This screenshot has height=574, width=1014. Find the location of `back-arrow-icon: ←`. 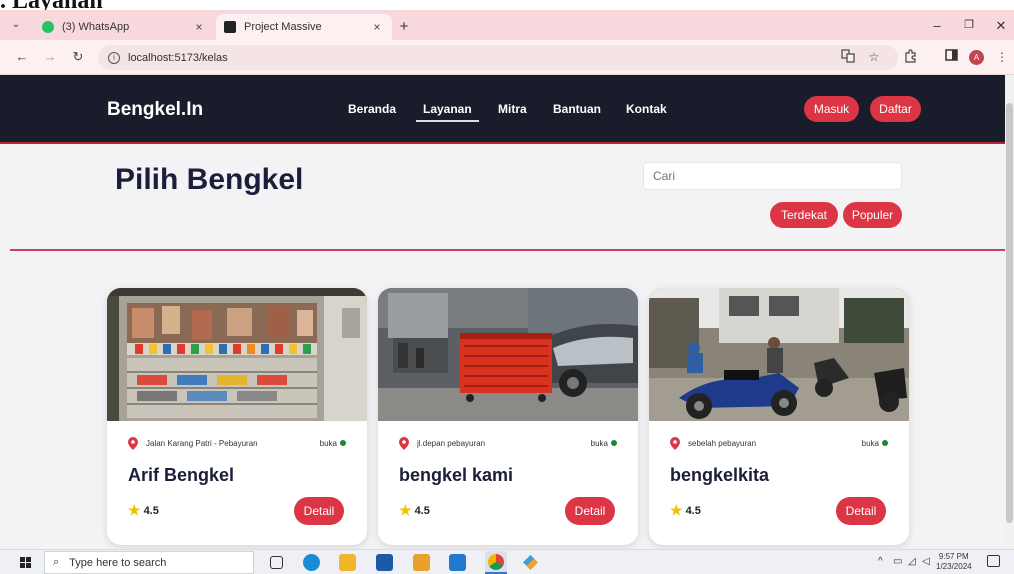

back-arrow-icon: ← is located at coordinates (22, 57).